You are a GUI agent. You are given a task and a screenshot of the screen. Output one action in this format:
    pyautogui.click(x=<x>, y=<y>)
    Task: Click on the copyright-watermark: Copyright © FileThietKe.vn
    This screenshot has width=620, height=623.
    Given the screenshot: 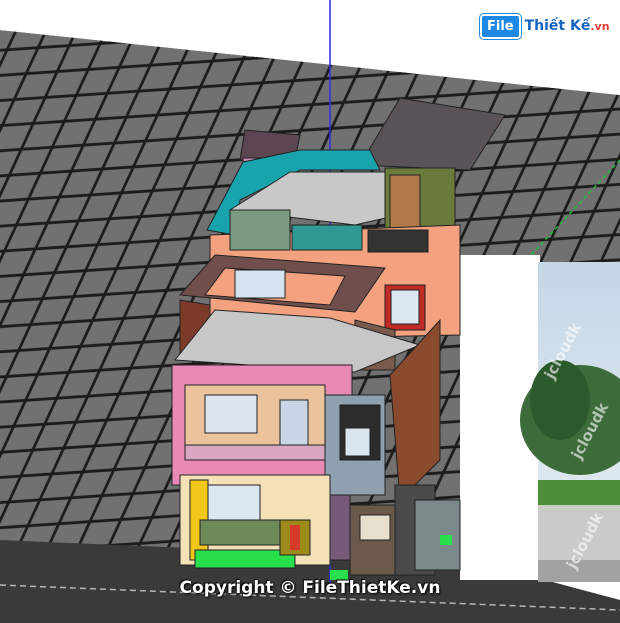 What is the action you would take?
    pyautogui.click(x=310, y=588)
    